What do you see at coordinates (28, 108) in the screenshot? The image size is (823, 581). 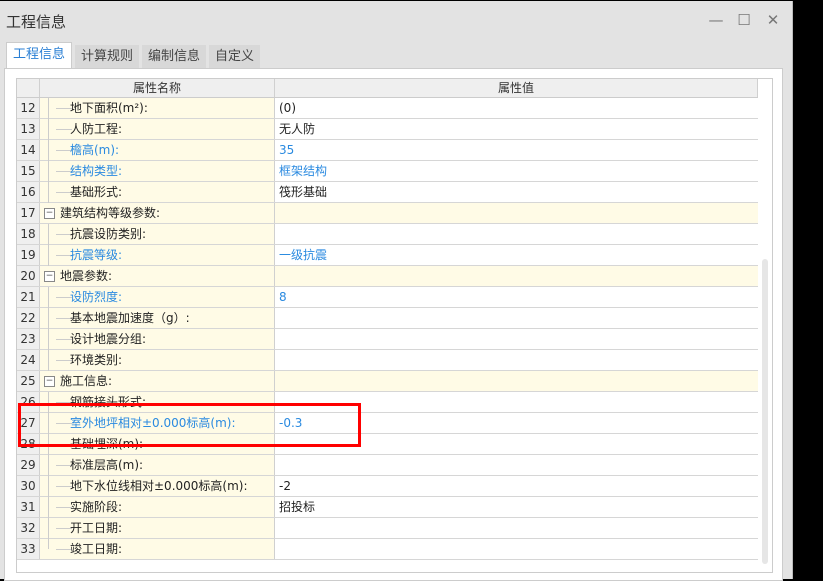 I see `row-number: 12` at bounding box center [28, 108].